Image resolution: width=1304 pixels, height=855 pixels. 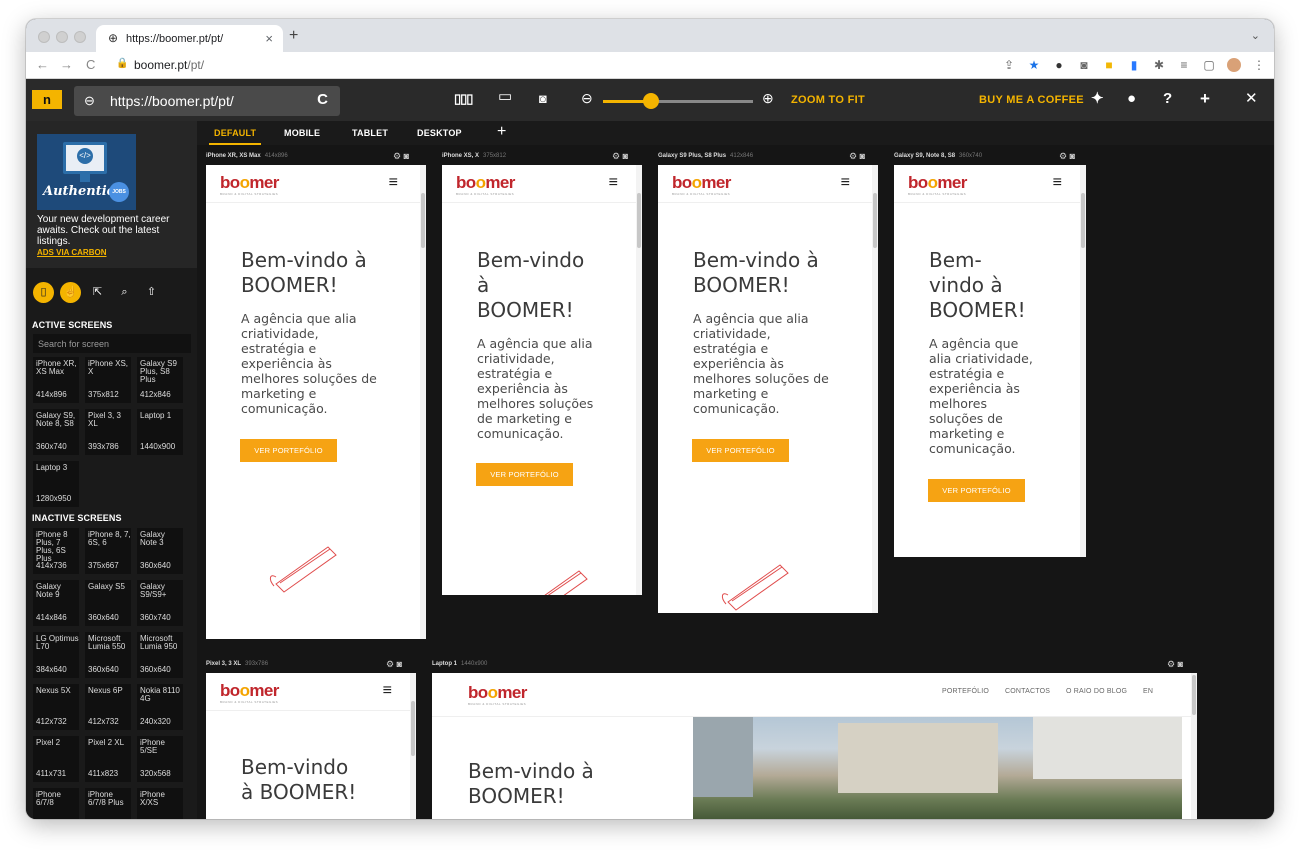 What do you see at coordinates (108, 551) in the screenshot?
I see `screen-tile: iPhone 8, 7, 6S, 6 375x667` at bounding box center [108, 551].